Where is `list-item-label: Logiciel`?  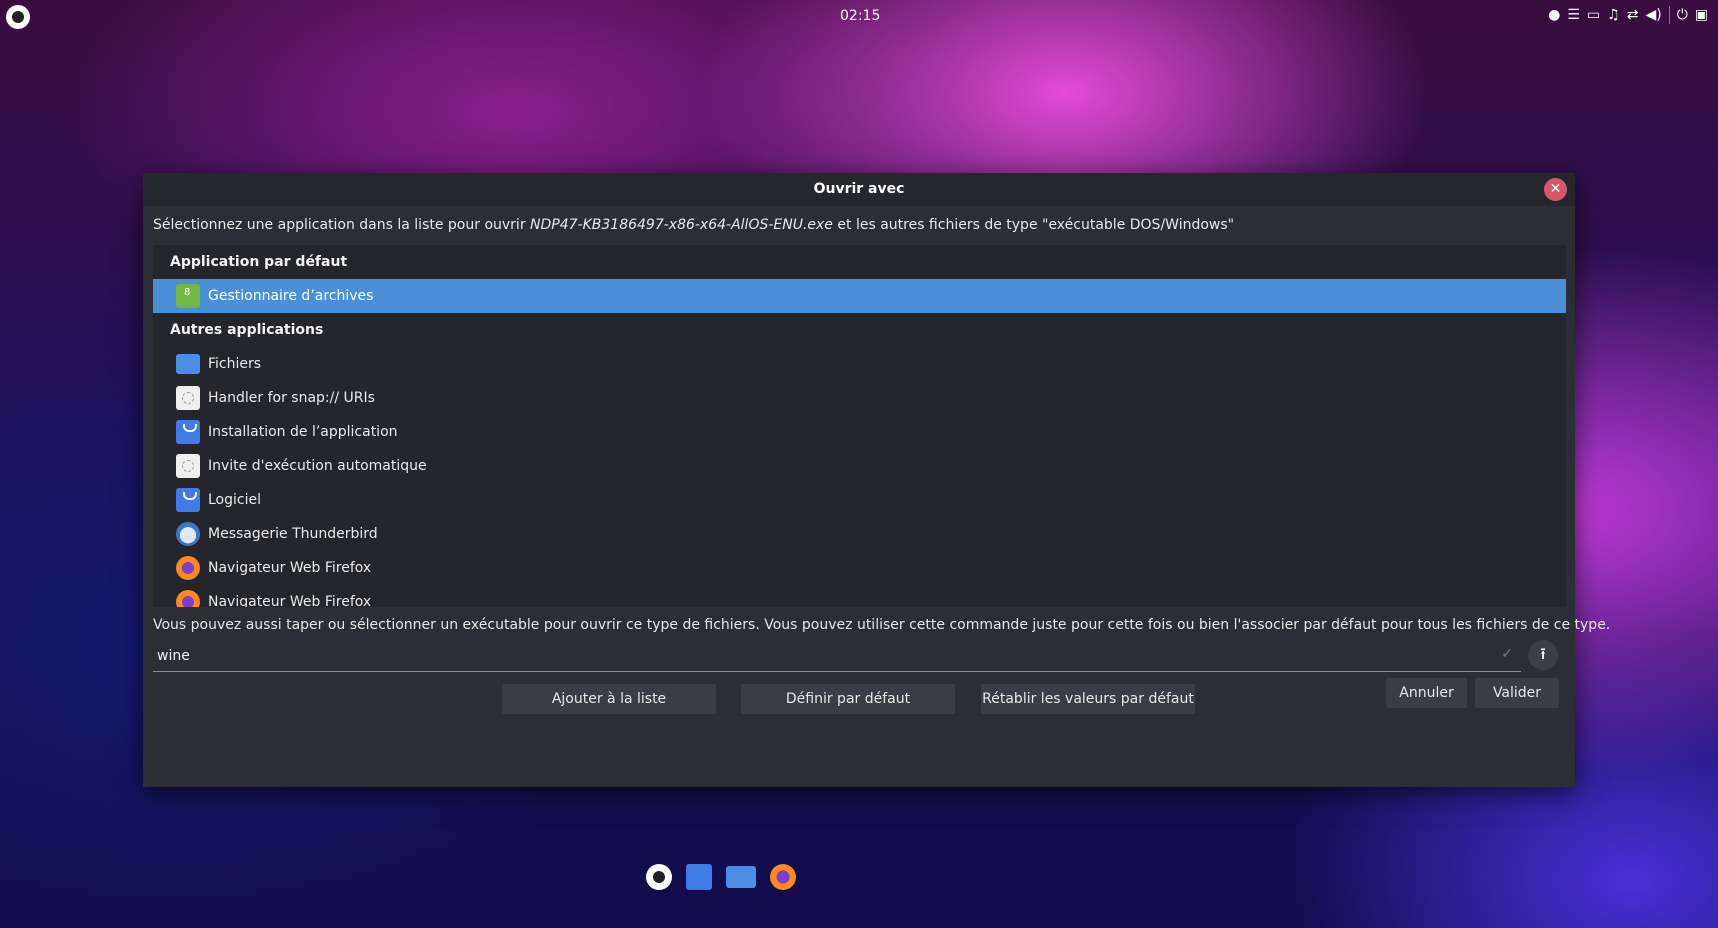
list-item-label: Logiciel is located at coordinates (234, 500).